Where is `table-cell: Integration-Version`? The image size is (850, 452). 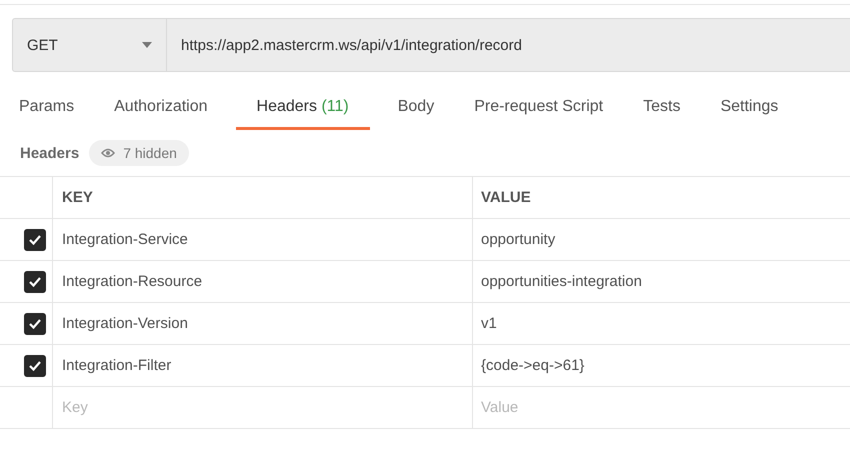
table-cell: Integration-Version is located at coordinates (125, 323).